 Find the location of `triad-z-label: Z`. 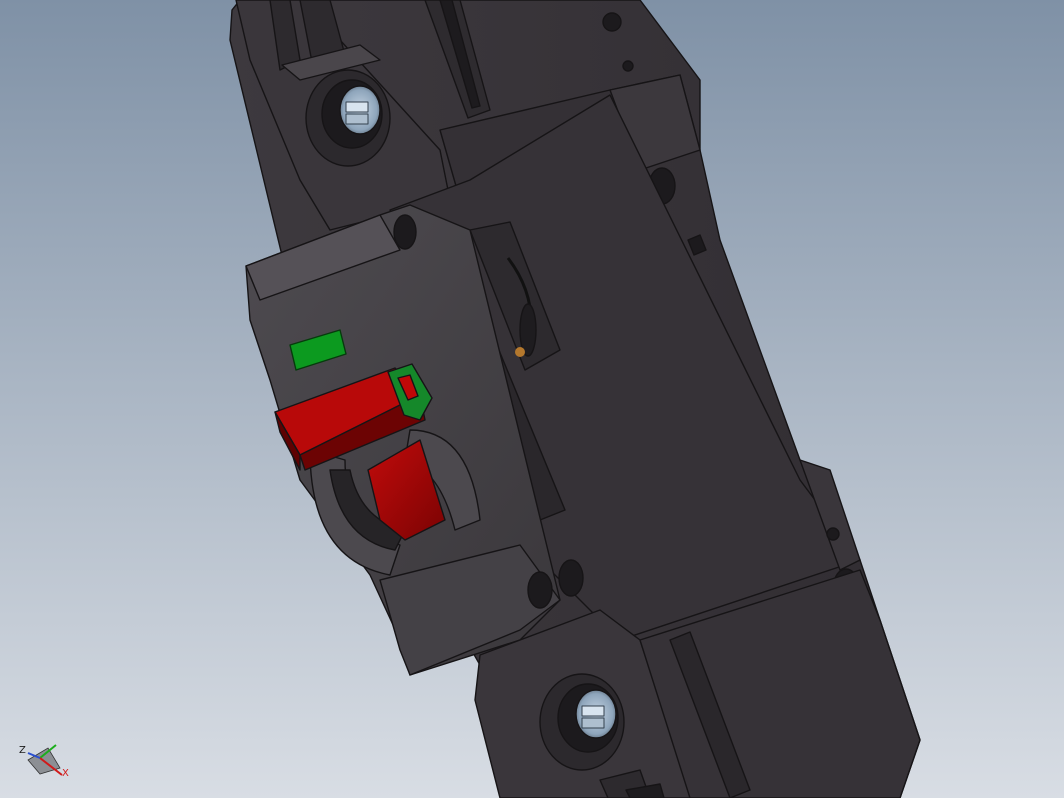

triad-z-label: Z is located at coordinates (22, 750).